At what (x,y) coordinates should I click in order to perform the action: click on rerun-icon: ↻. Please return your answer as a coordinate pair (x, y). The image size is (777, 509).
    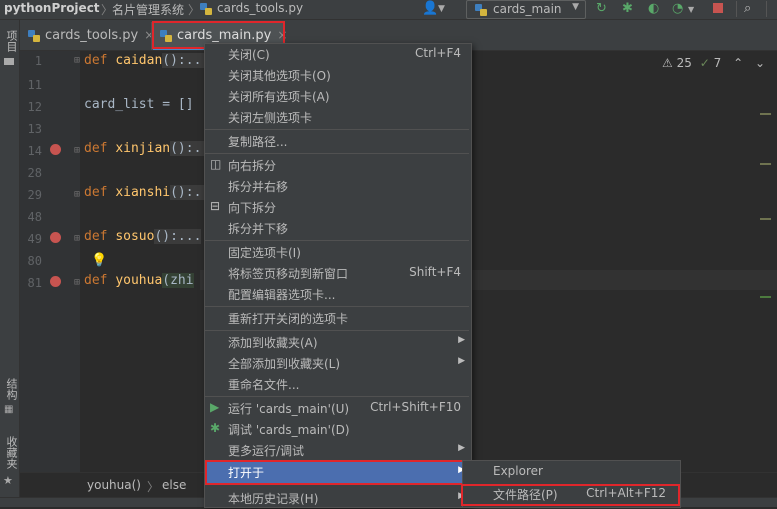
    Looking at the image, I should click on (601, 8).